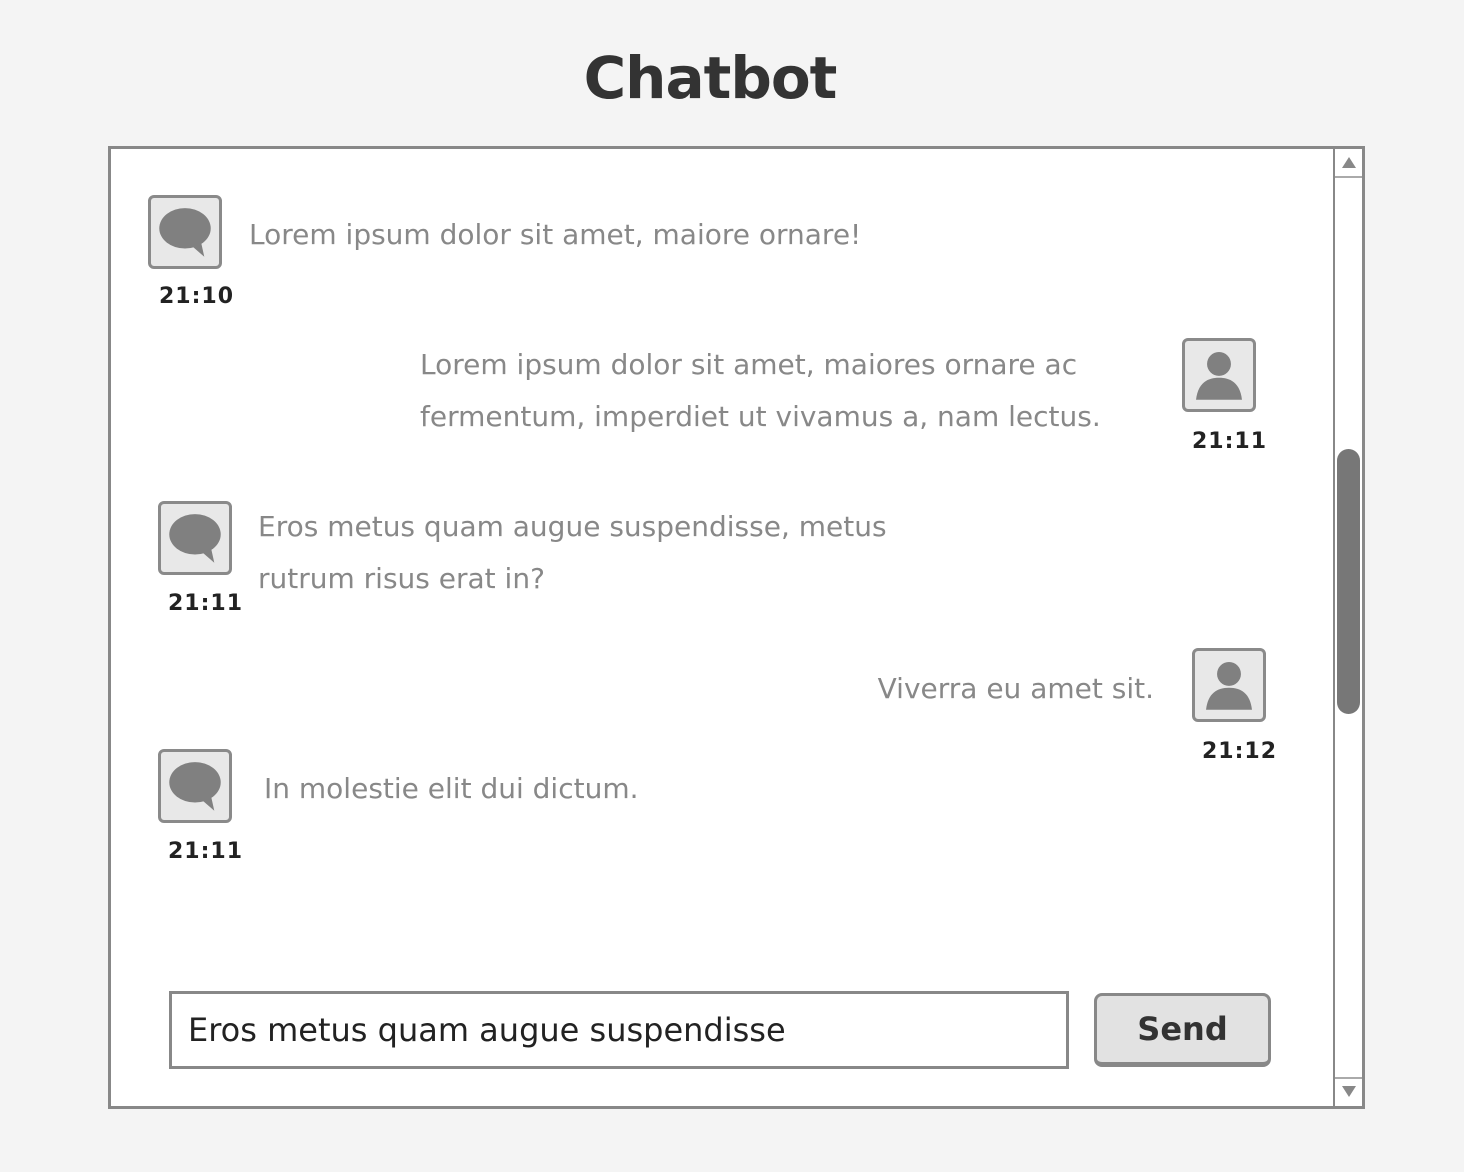 The width and height of the screenshot is (1464, 1172). I want to click on scroll-down-arrow-icon, so click(1348, 1091).